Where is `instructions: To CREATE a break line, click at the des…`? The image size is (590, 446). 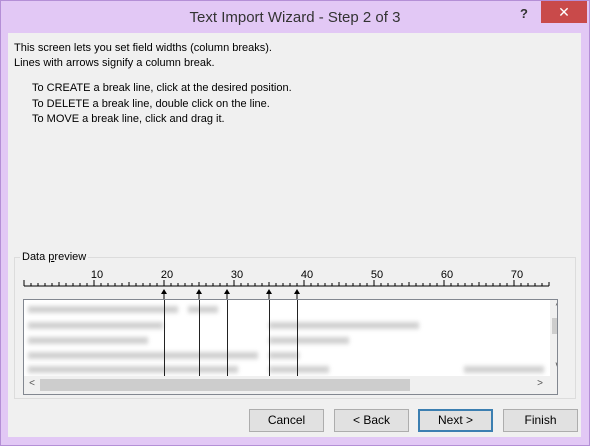
instructions: To CREATE a break line, click at the des… is located at coordinates (162, 104).